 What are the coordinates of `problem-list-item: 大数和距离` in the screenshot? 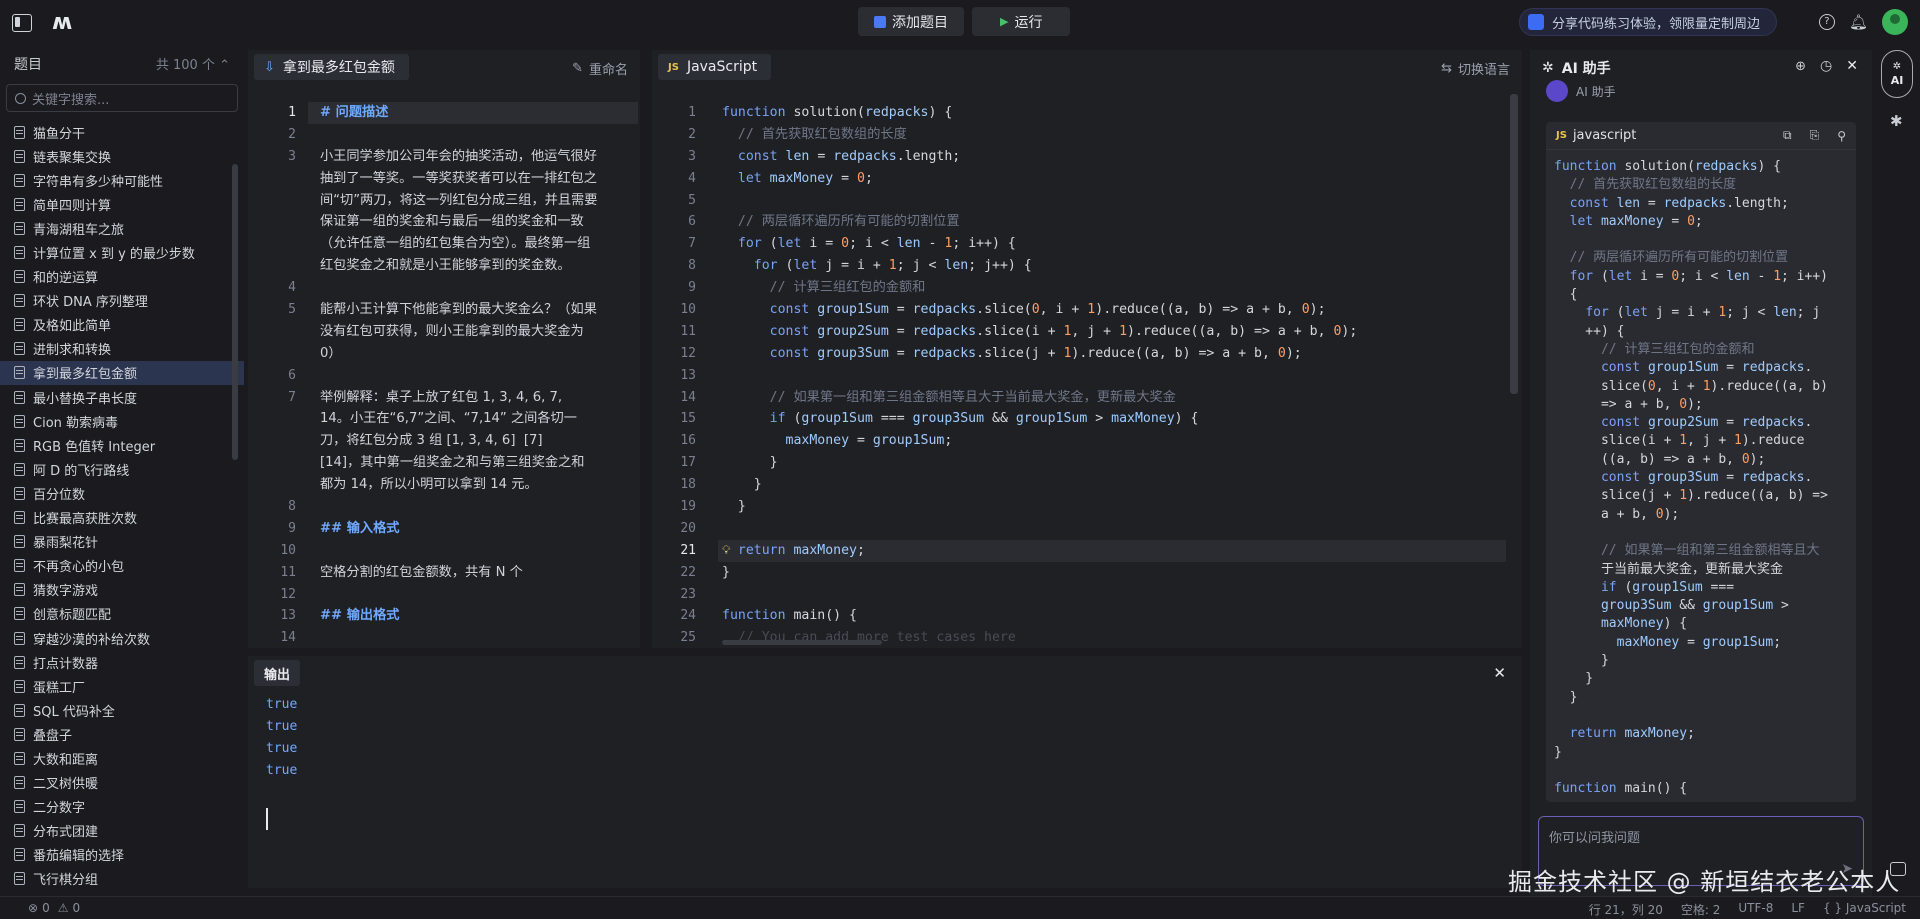 It's located at (122, 758).